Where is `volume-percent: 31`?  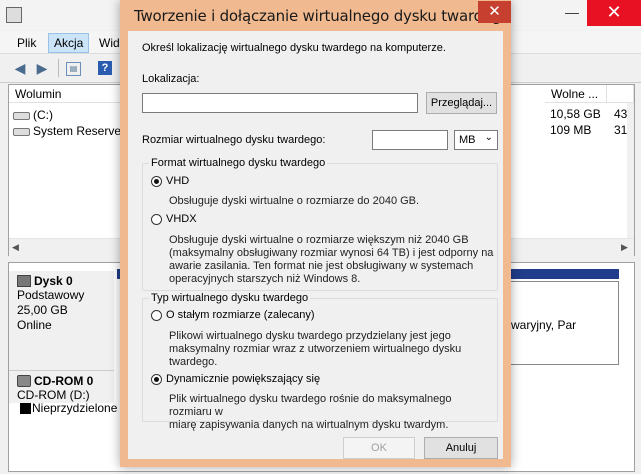
volume-percent: 31 is located at coordinates (621, 130).